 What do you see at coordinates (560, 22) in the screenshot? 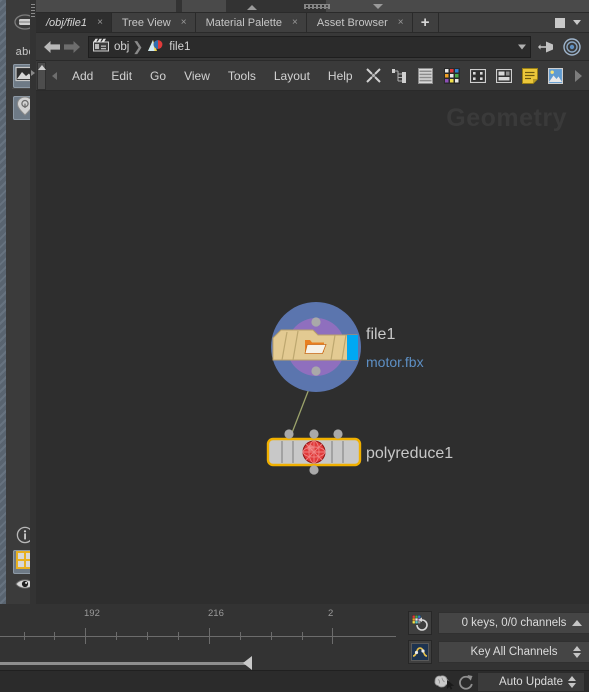
I see `maximize-pane-icon` at bounding box center [560, 22].